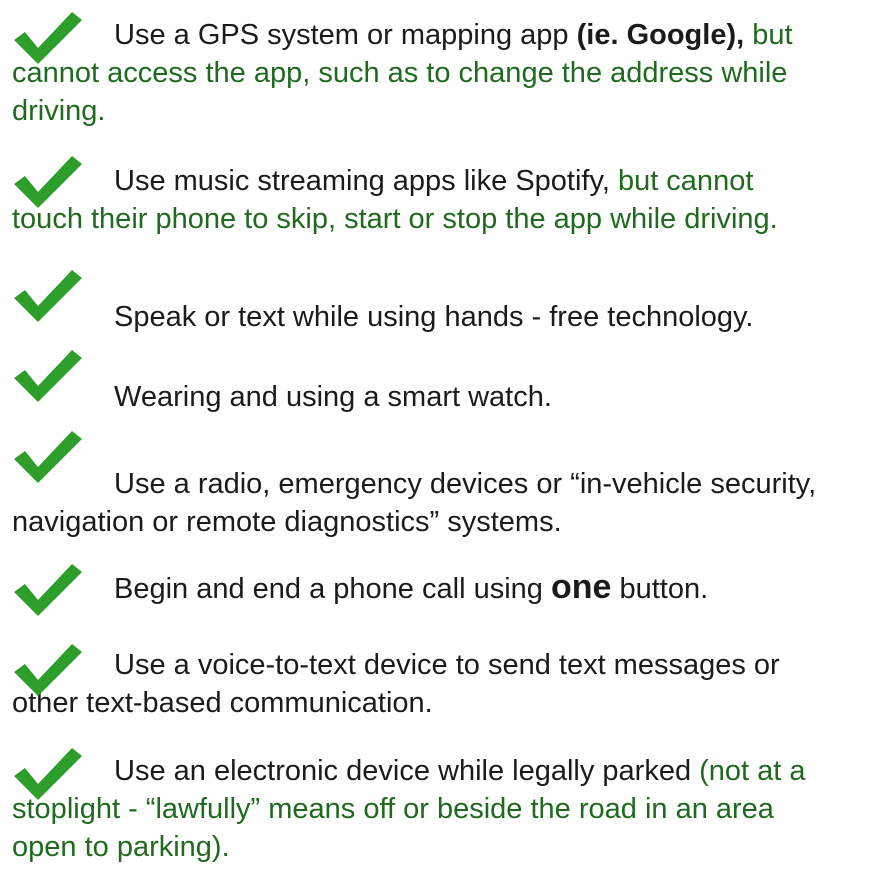 This screenshot has height=869, width=876. Describe the element at coordinates (685, 181) in the screenshot. I see `item-note: but cannot` at that location.